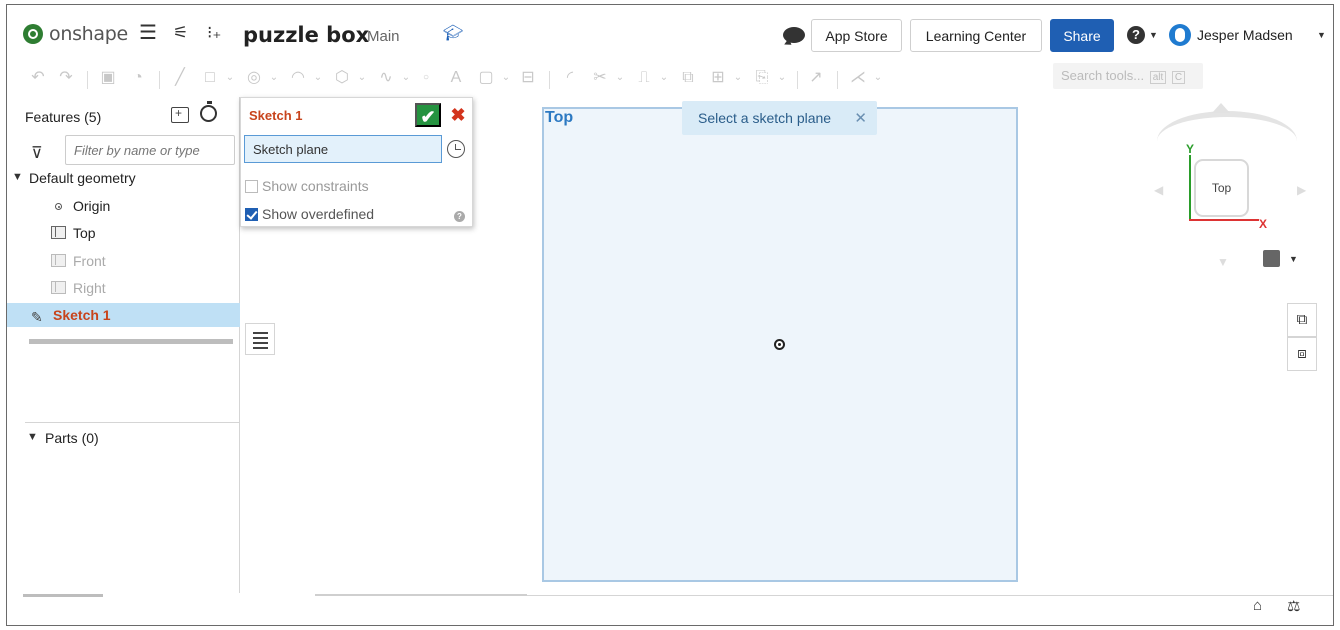 The height and width of the screenshot is (630, 1340). Describe the element at coordinates (1180, 35) in the screenshot. I see `avatar` at that location.